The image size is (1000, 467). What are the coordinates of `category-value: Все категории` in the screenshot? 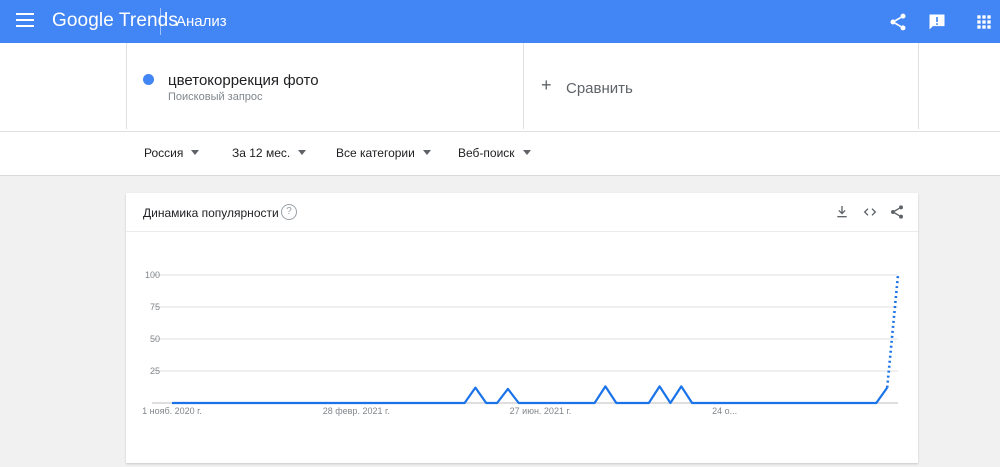 It's located at (375, 153).